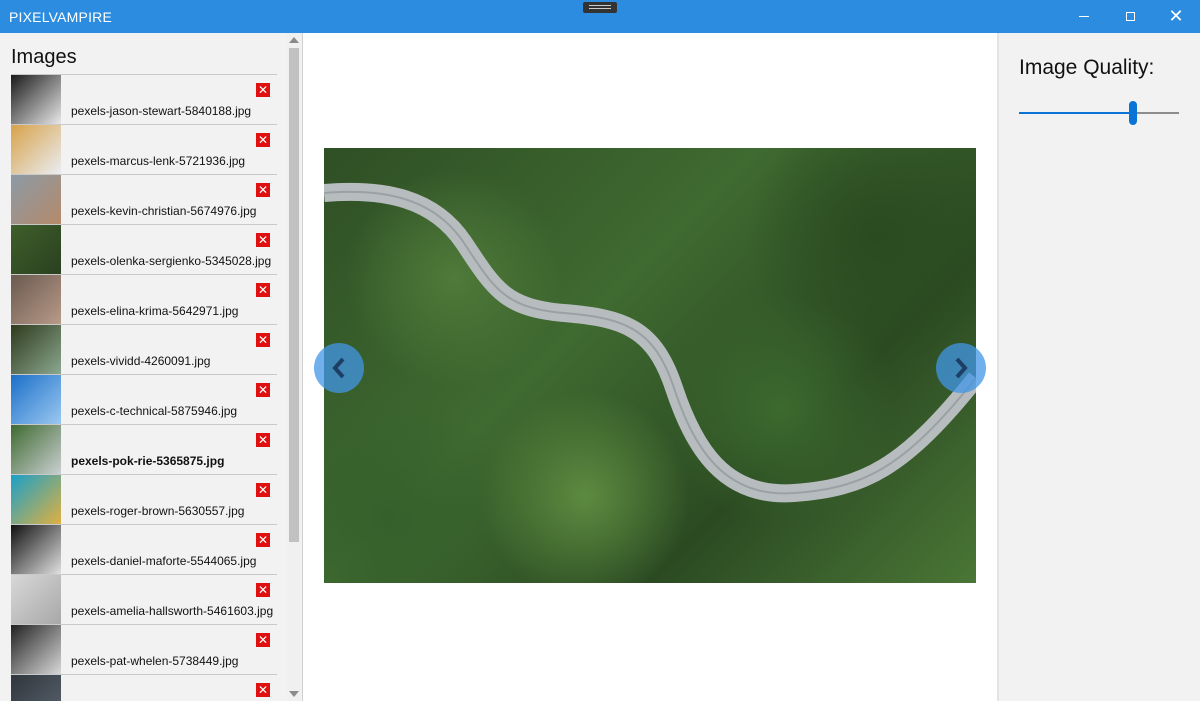  Describe the element at coordinates (144, 149) in the screenshot. I see `list-item: pexels-marcus-lenk-5721936.jpg ✕` at that location.